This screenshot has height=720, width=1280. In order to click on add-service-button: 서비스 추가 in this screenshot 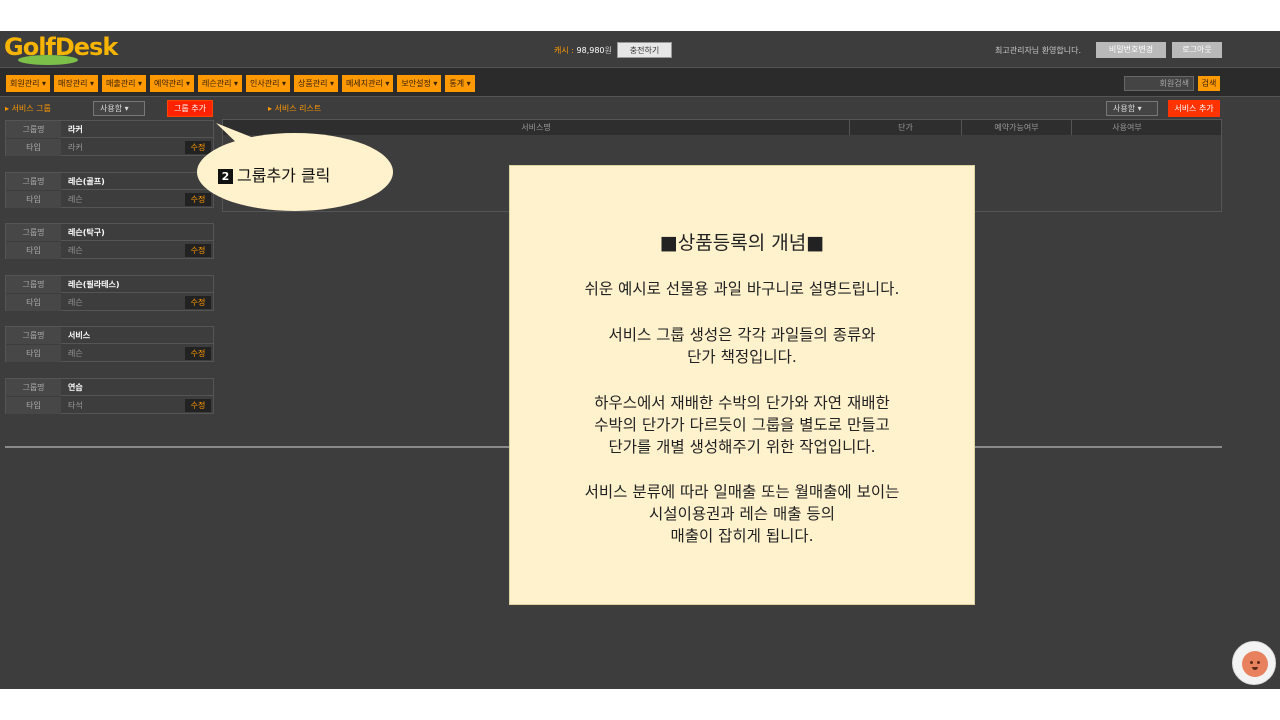, I will do `click(1194, 108)`.